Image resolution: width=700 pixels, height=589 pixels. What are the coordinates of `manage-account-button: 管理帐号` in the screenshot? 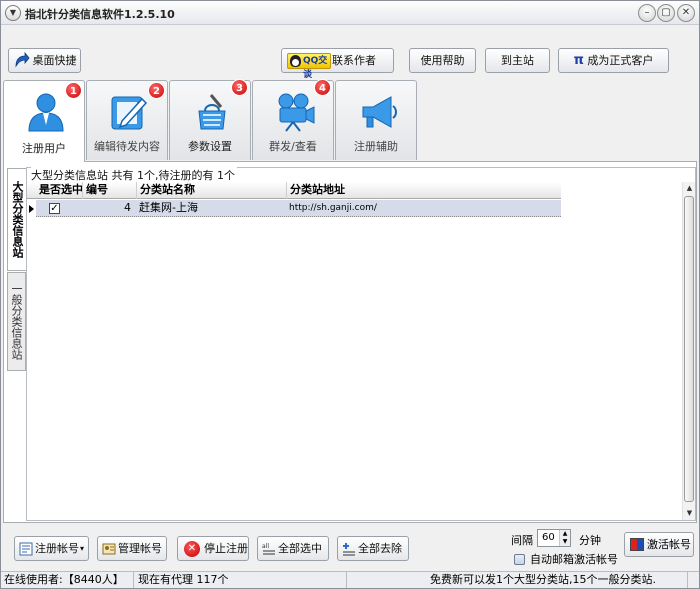 It's located at (132, 548).